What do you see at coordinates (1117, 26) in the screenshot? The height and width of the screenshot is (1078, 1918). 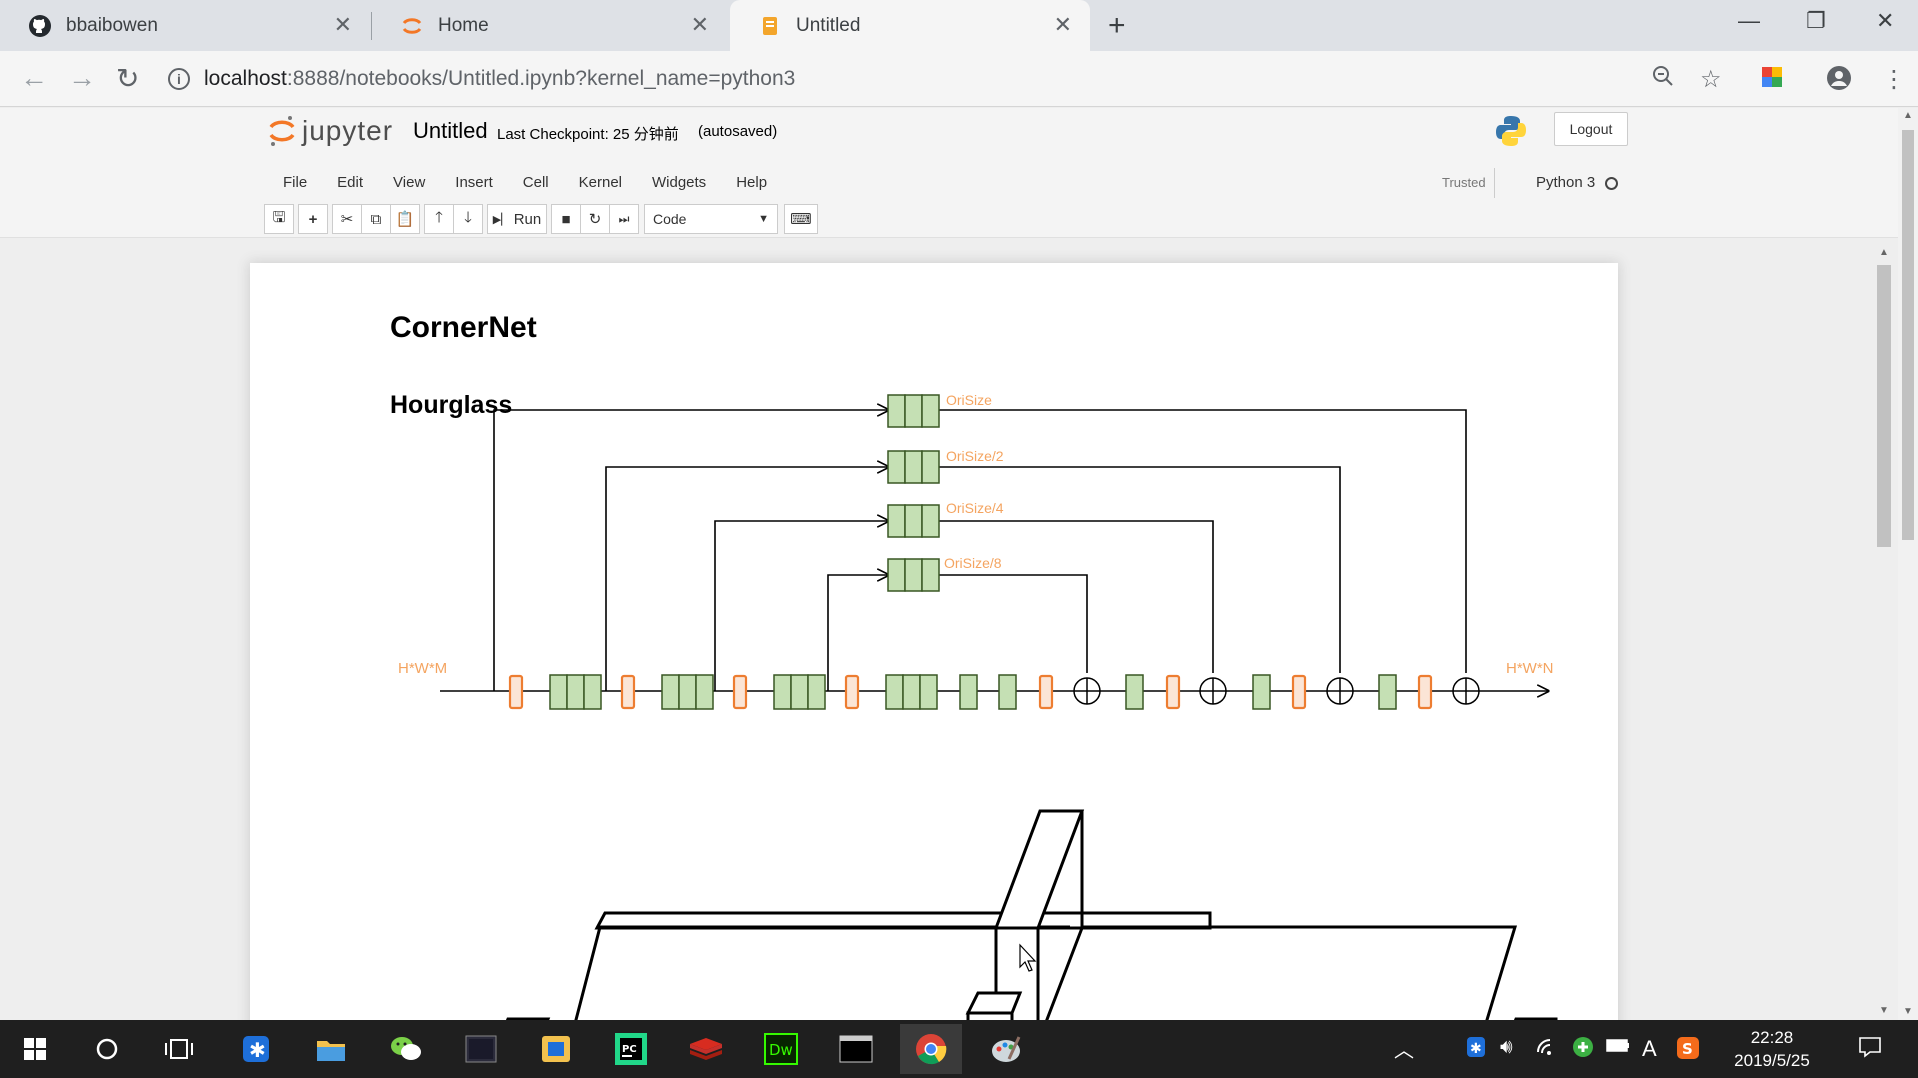 I see `new-tab-icon: +` at bounding box center [1117, 26].